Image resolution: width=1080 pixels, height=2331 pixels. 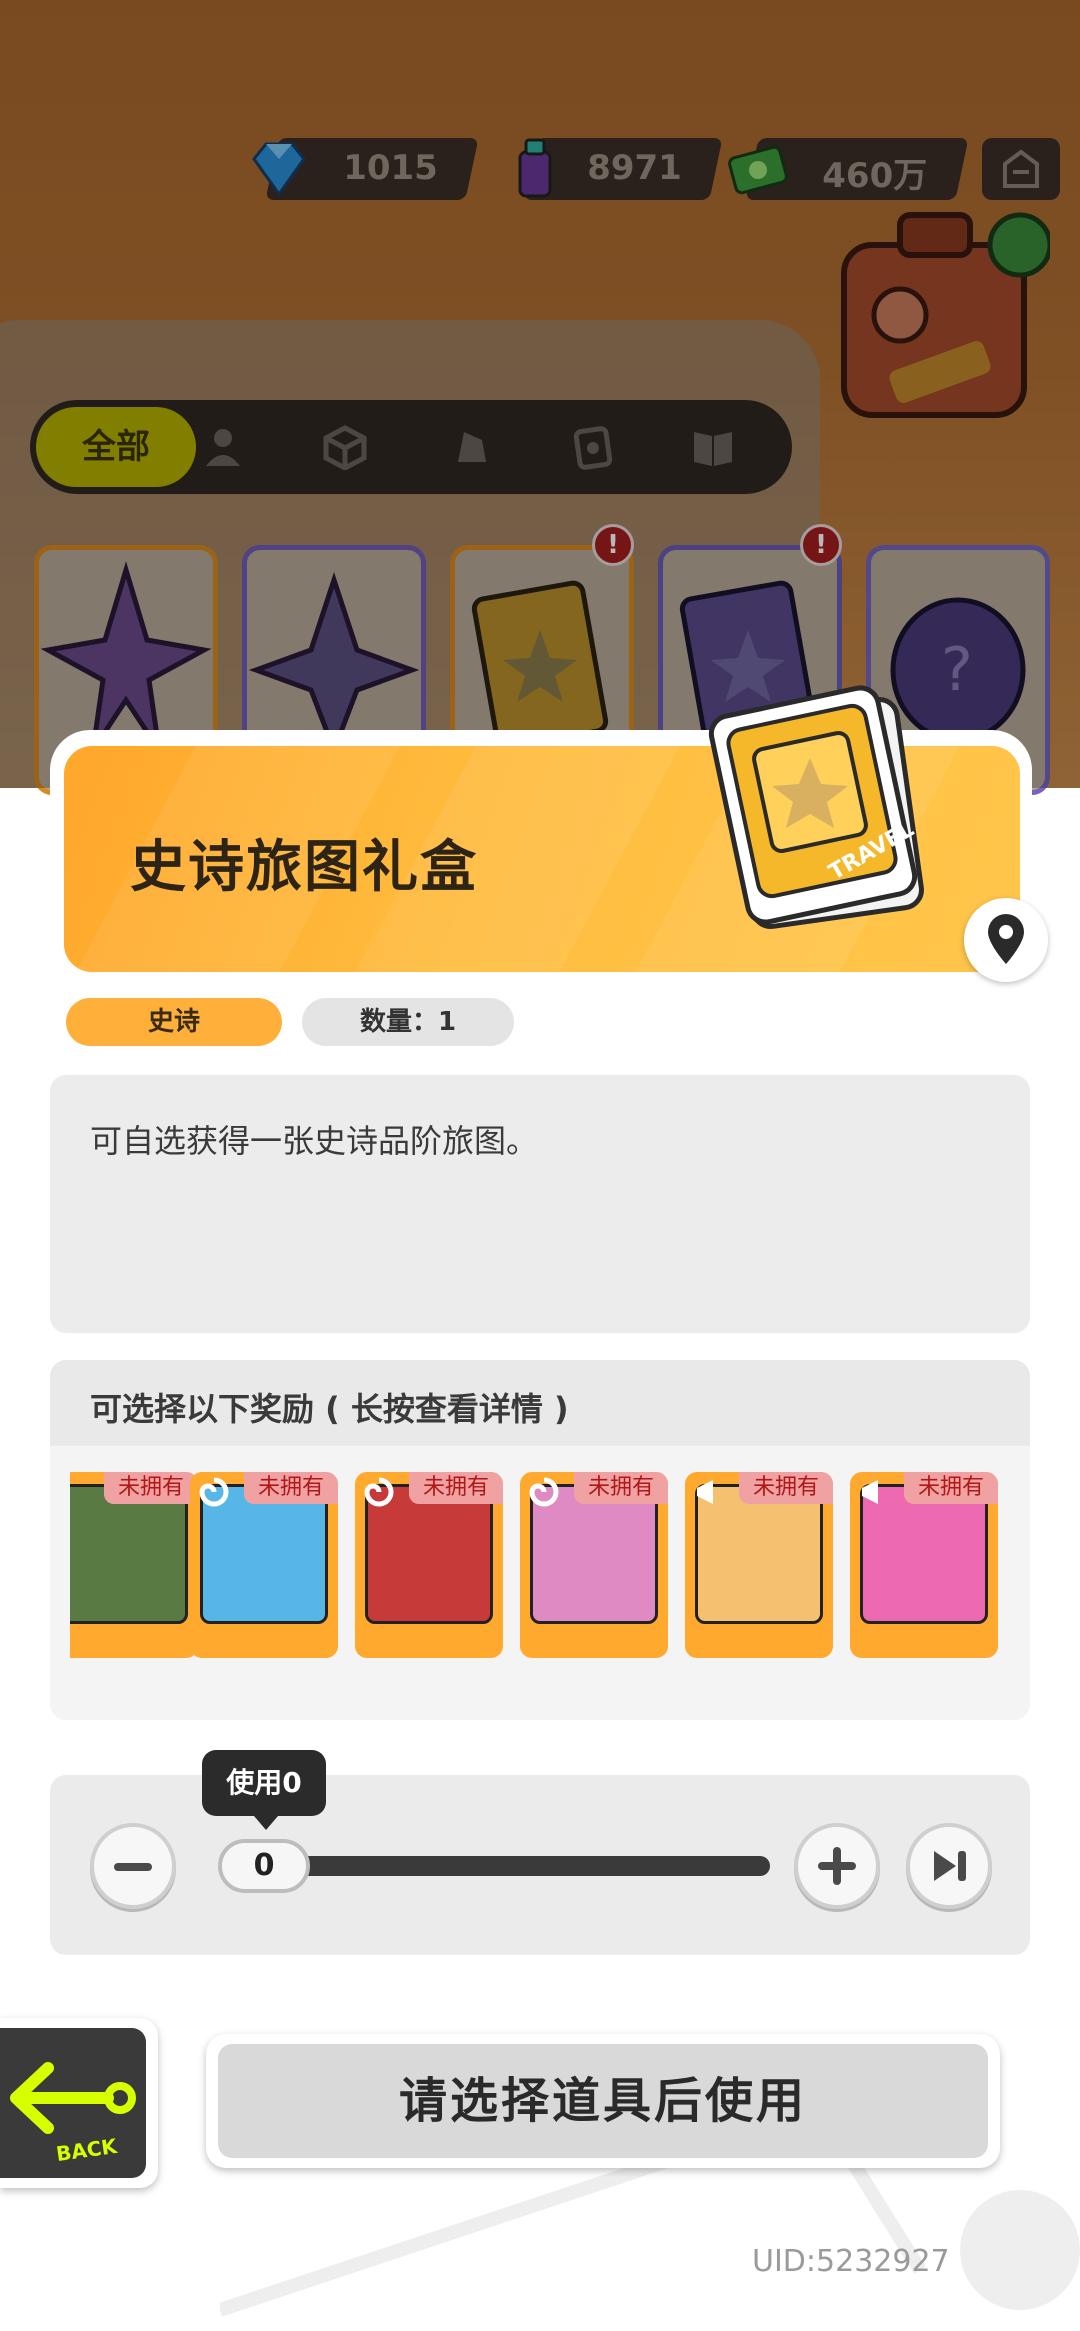 I want to click on plus-icon, so click(x=837, y=1866).